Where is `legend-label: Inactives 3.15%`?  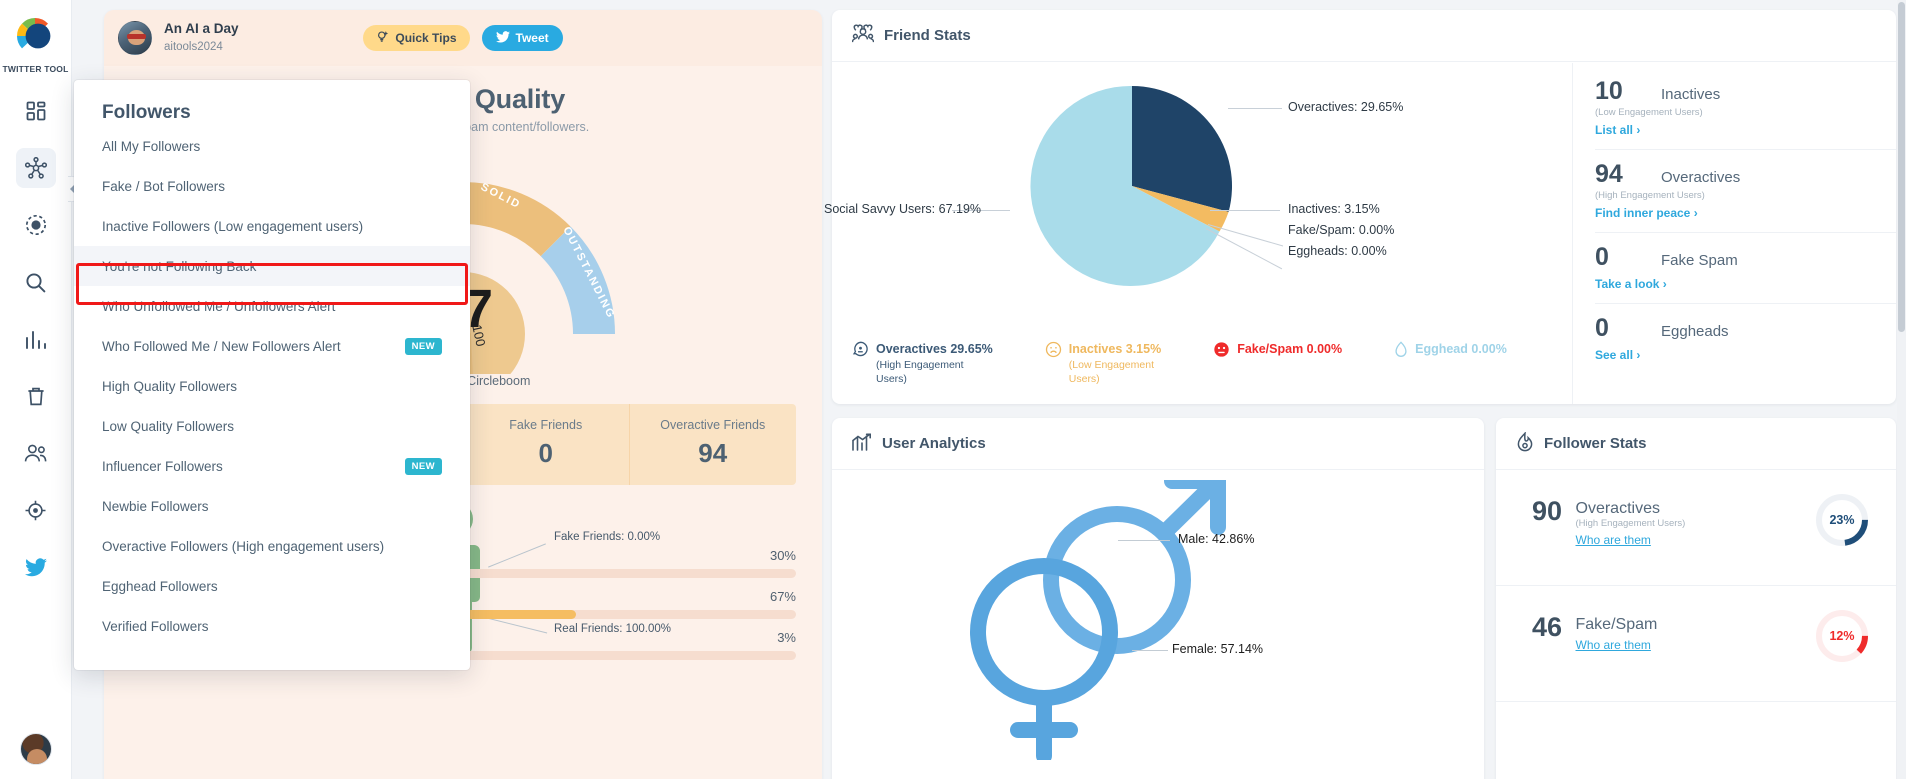 legend-label: Inactives 3.15% is located at coordinates (1115, 348).